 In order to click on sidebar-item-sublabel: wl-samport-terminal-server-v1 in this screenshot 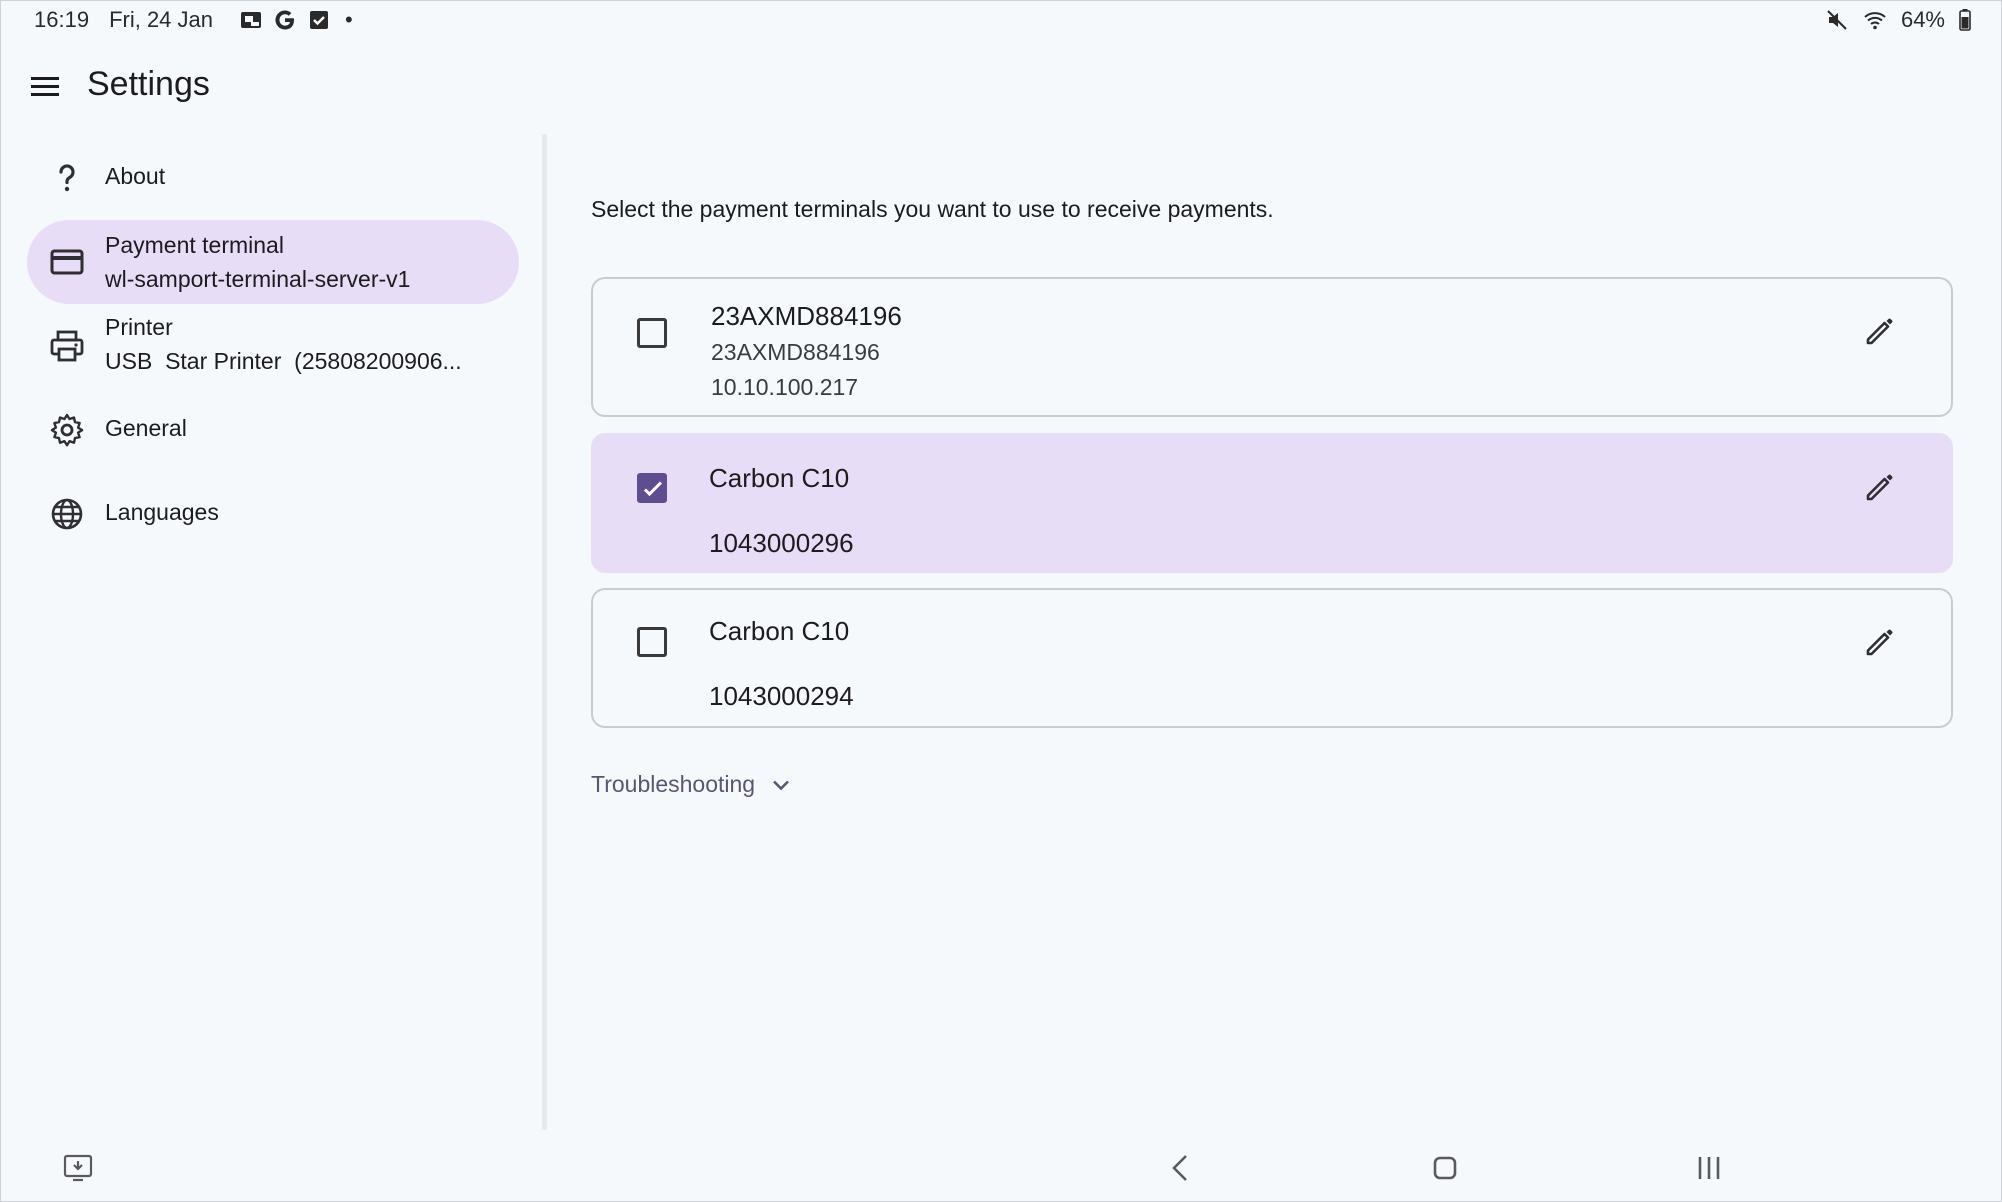, I will do `click(258, 279)`.